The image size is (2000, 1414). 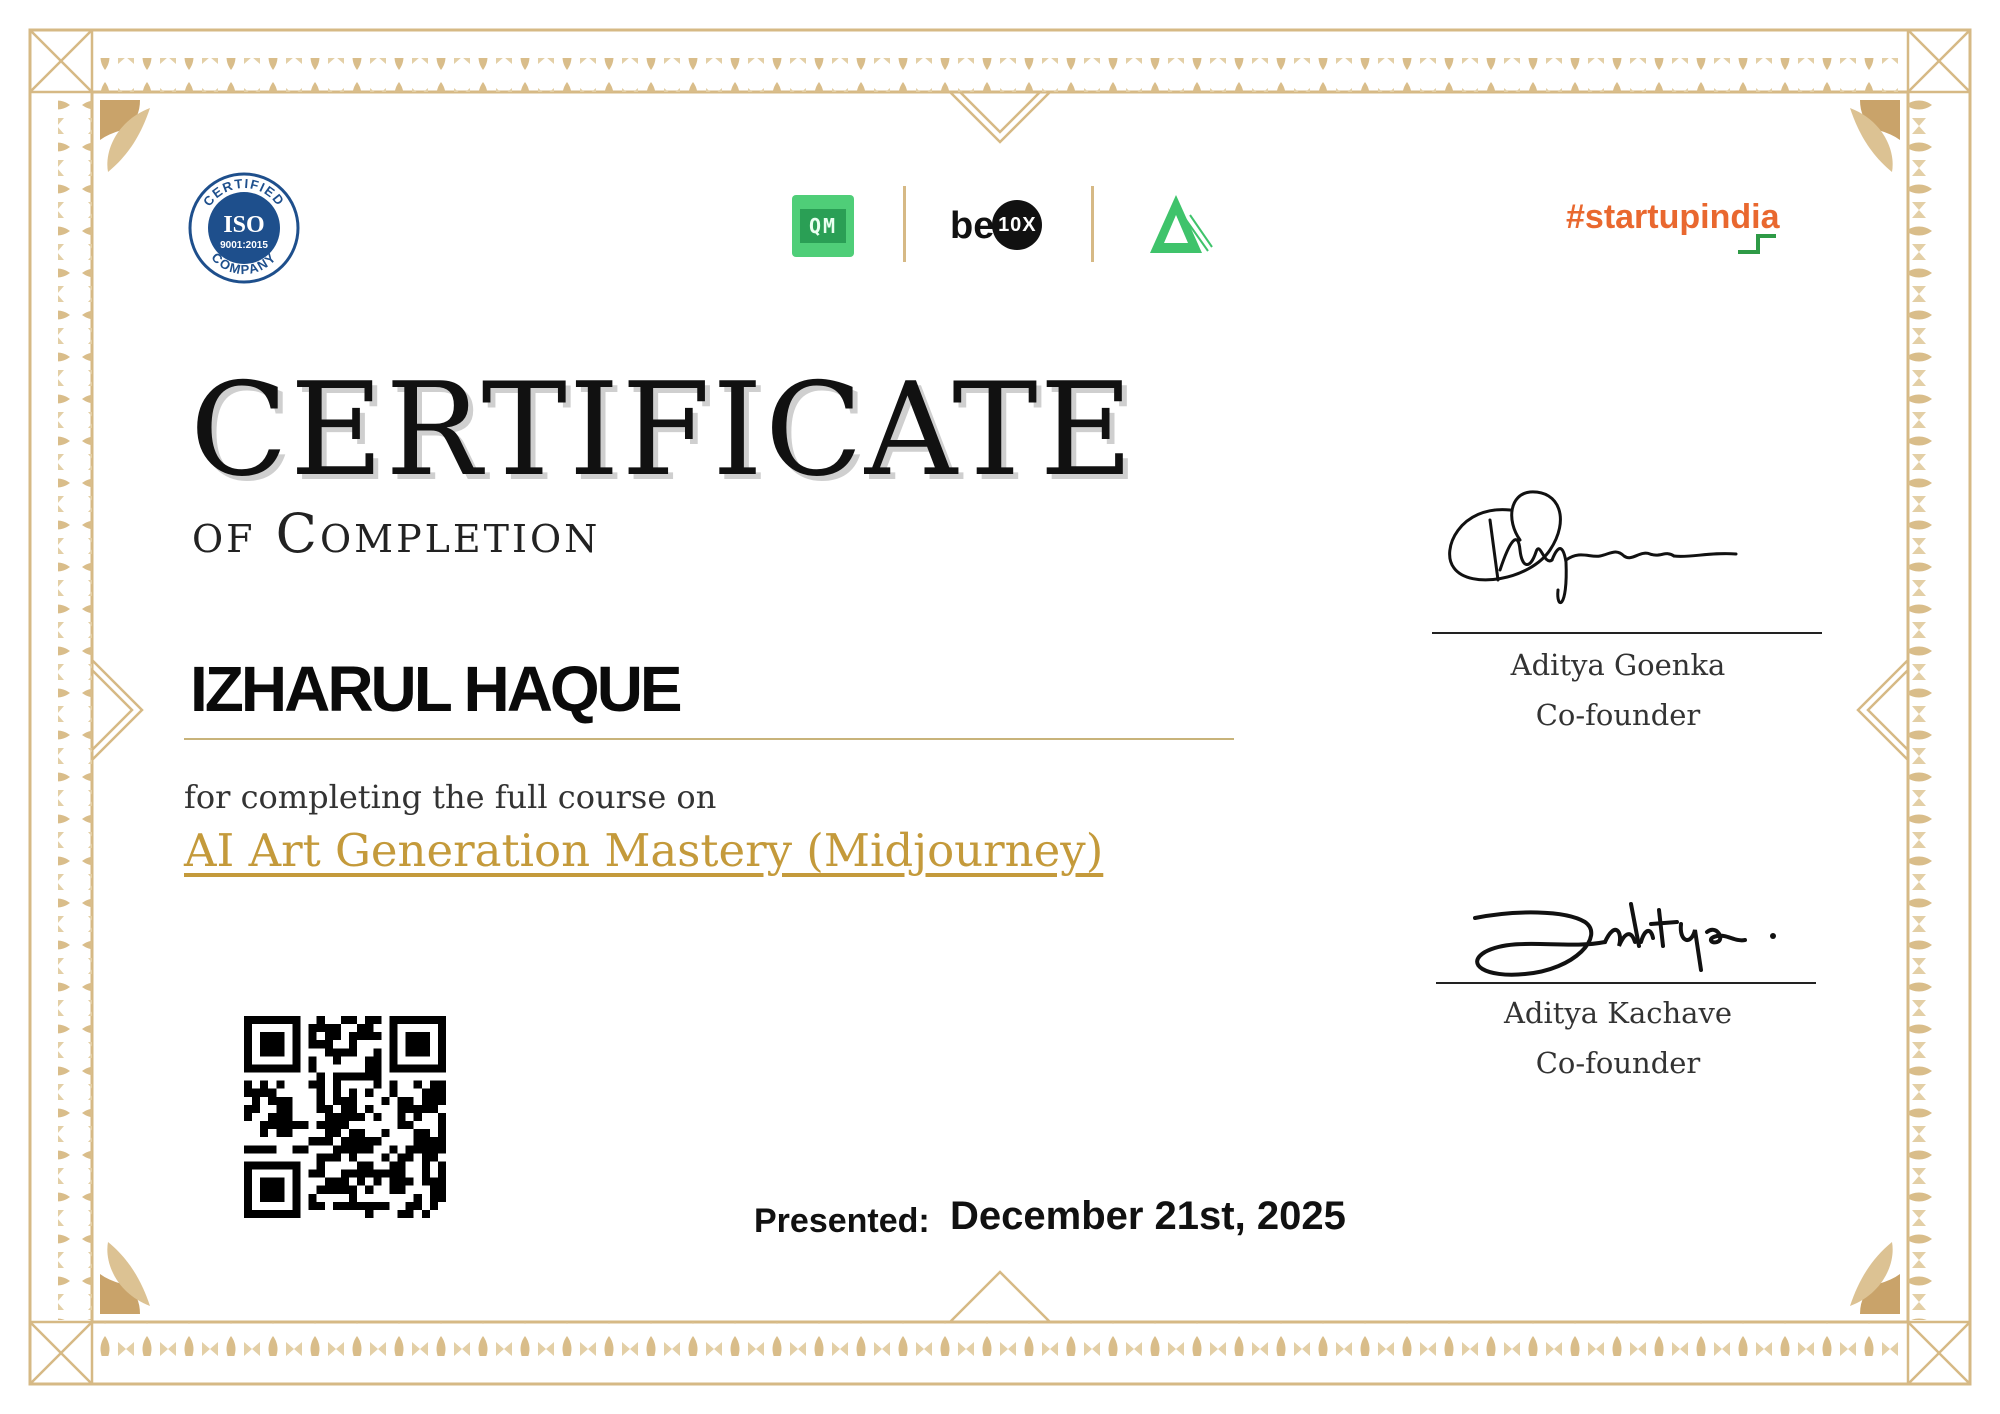 What do you see at coordinates (243, 225) in the screenshot?
I see `iso-main-text: ISO` at bounding box center [243, 225].